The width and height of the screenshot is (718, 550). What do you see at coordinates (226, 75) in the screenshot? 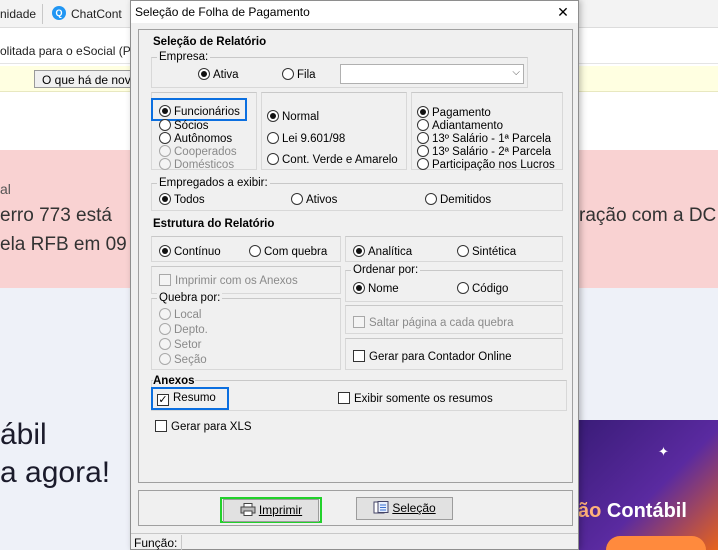
I see `empresa-ativa-label: Ativa` at bounding box center [226, 75].